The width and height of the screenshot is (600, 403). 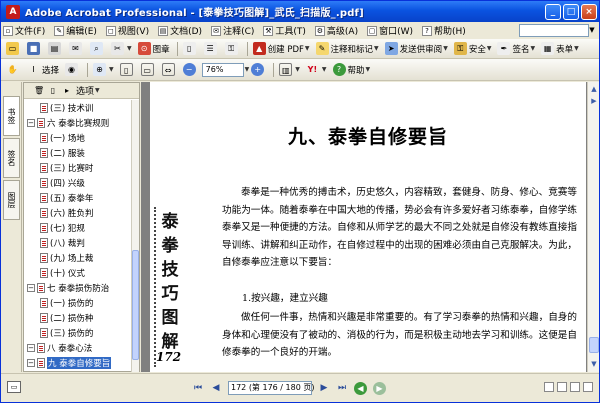 What do you see at coordinates (62, 227) in the screenshot?
I see `bookmark-item: (七) 犯规` at bounding box center [62, 227].